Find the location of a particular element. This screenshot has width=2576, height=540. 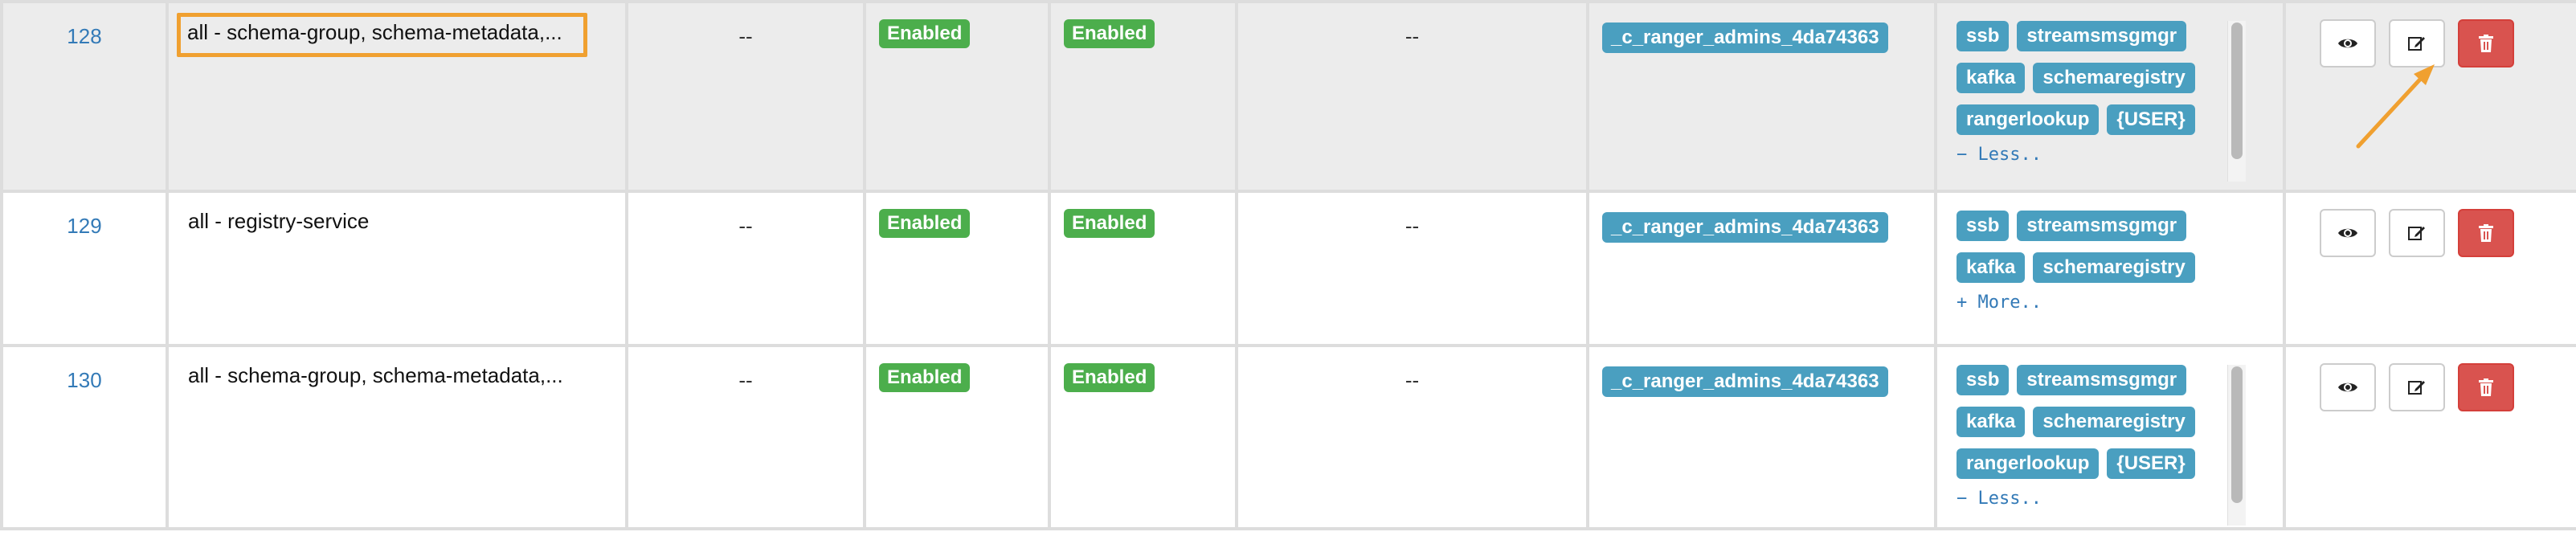

policy-id-link: 128 is located at coordinates (84, 35).